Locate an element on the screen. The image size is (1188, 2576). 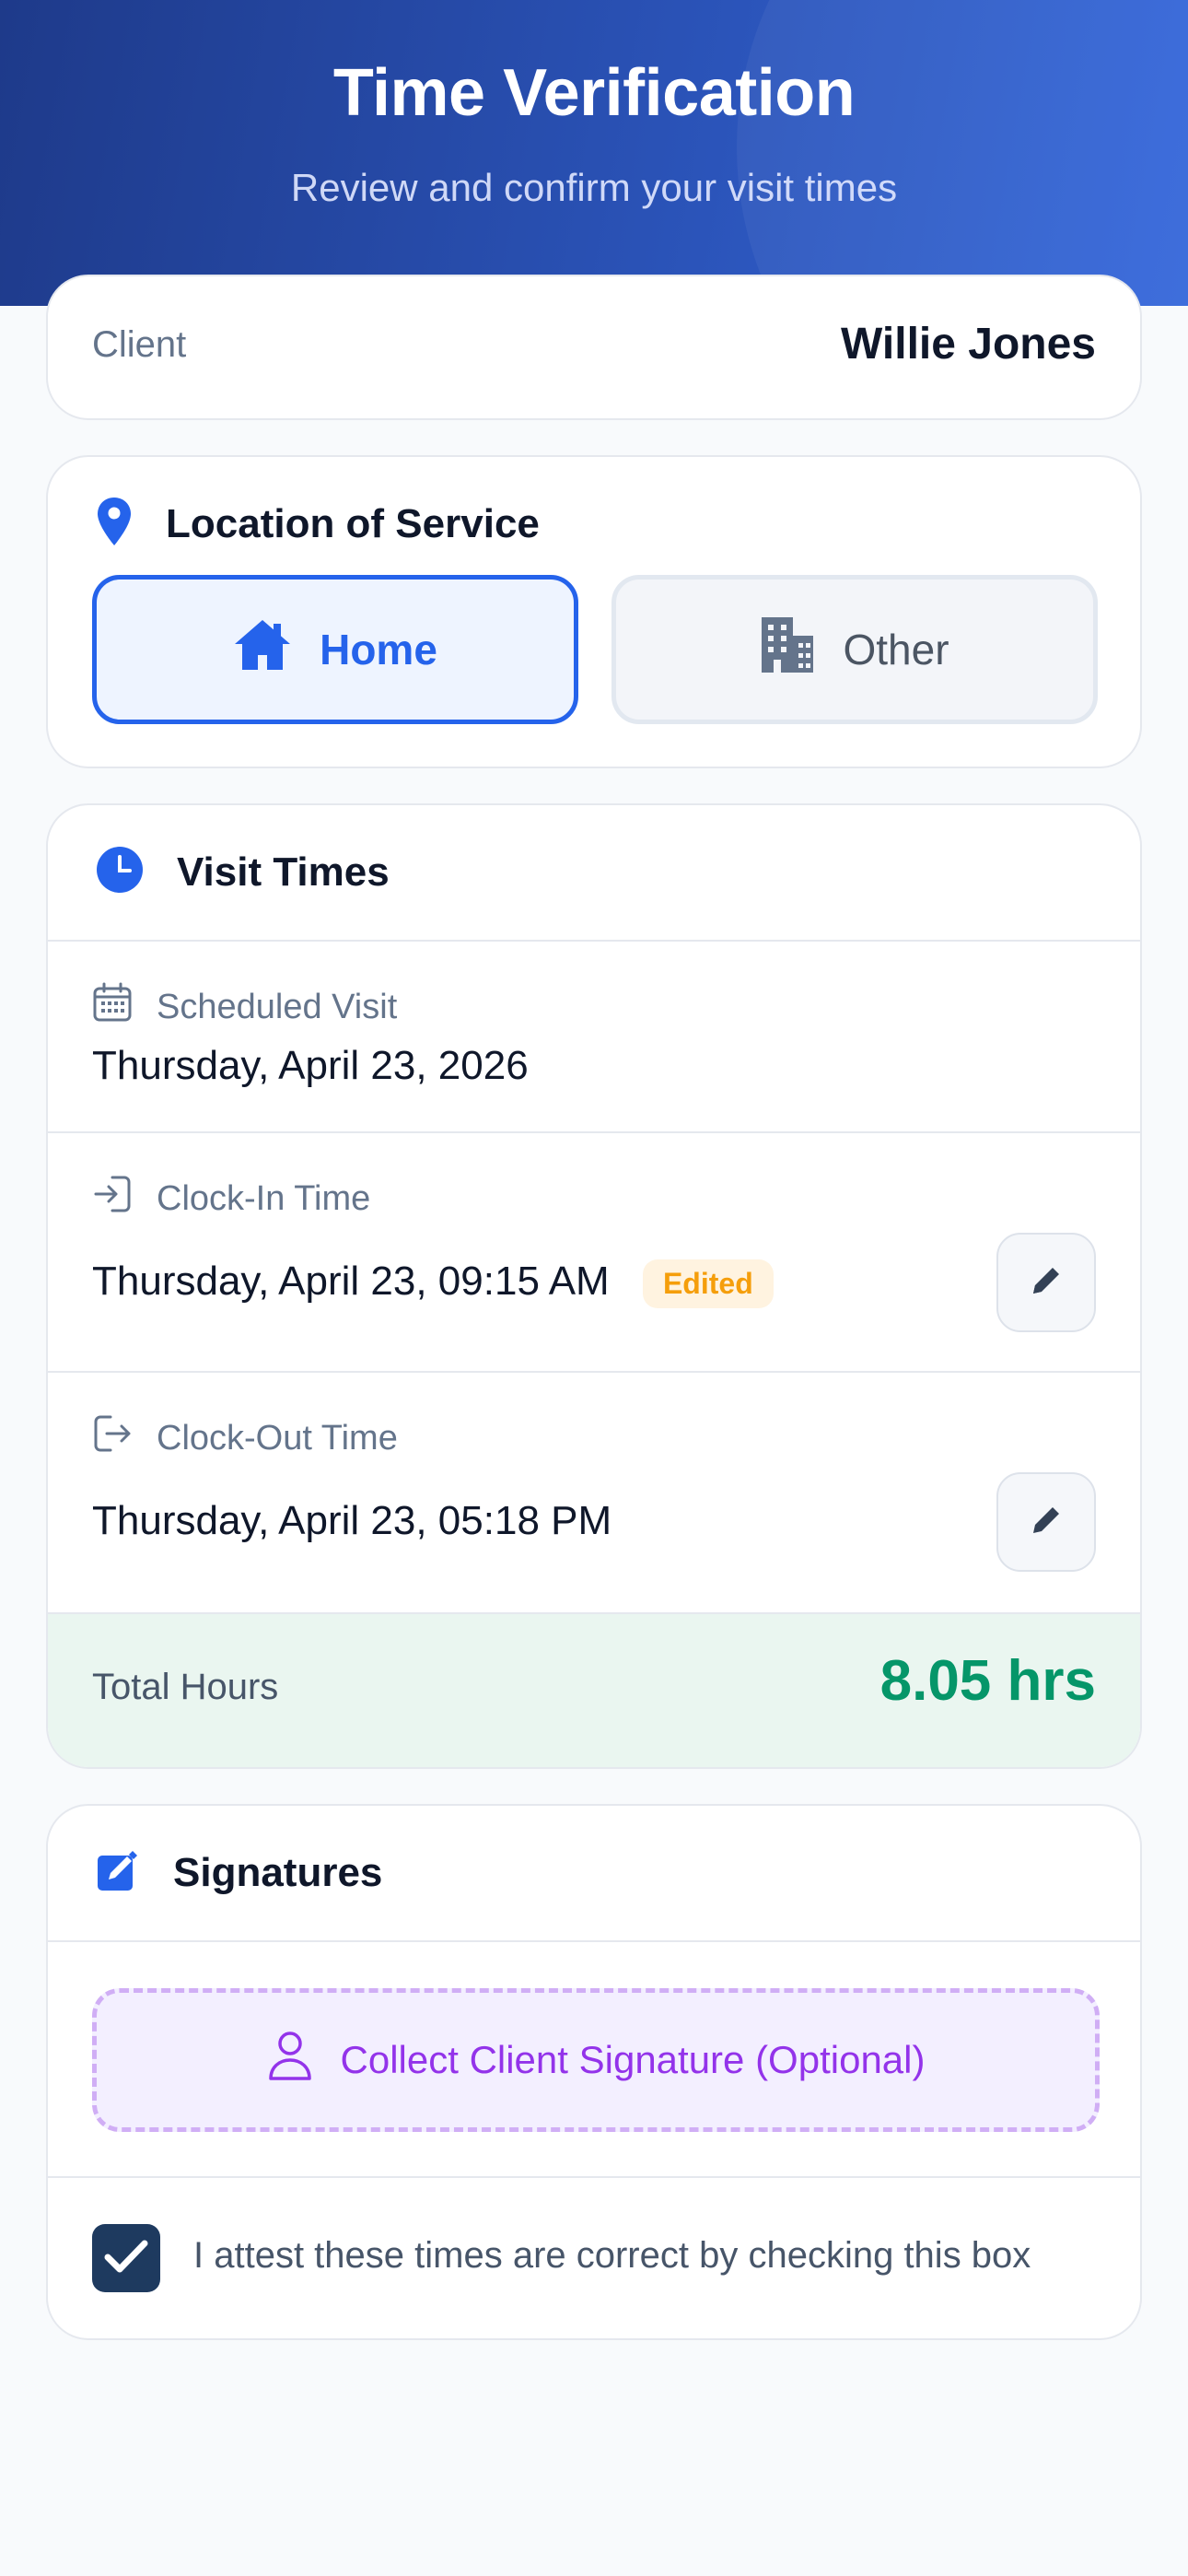
attest-checkbox is located at coordinates (126, 2258).